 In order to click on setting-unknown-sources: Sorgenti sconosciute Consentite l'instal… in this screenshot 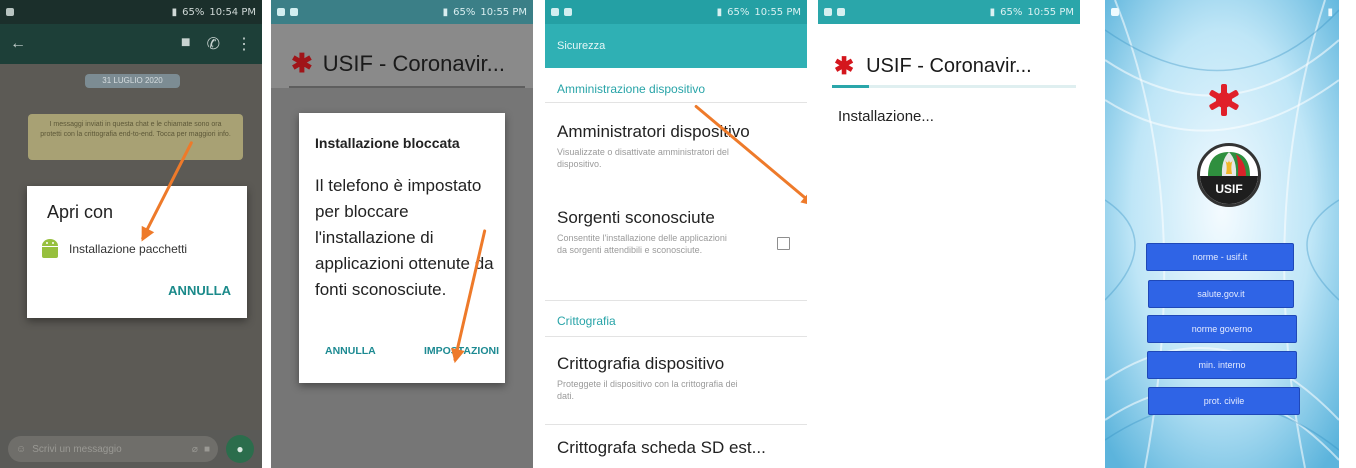, I will do `click(676, 232)`.